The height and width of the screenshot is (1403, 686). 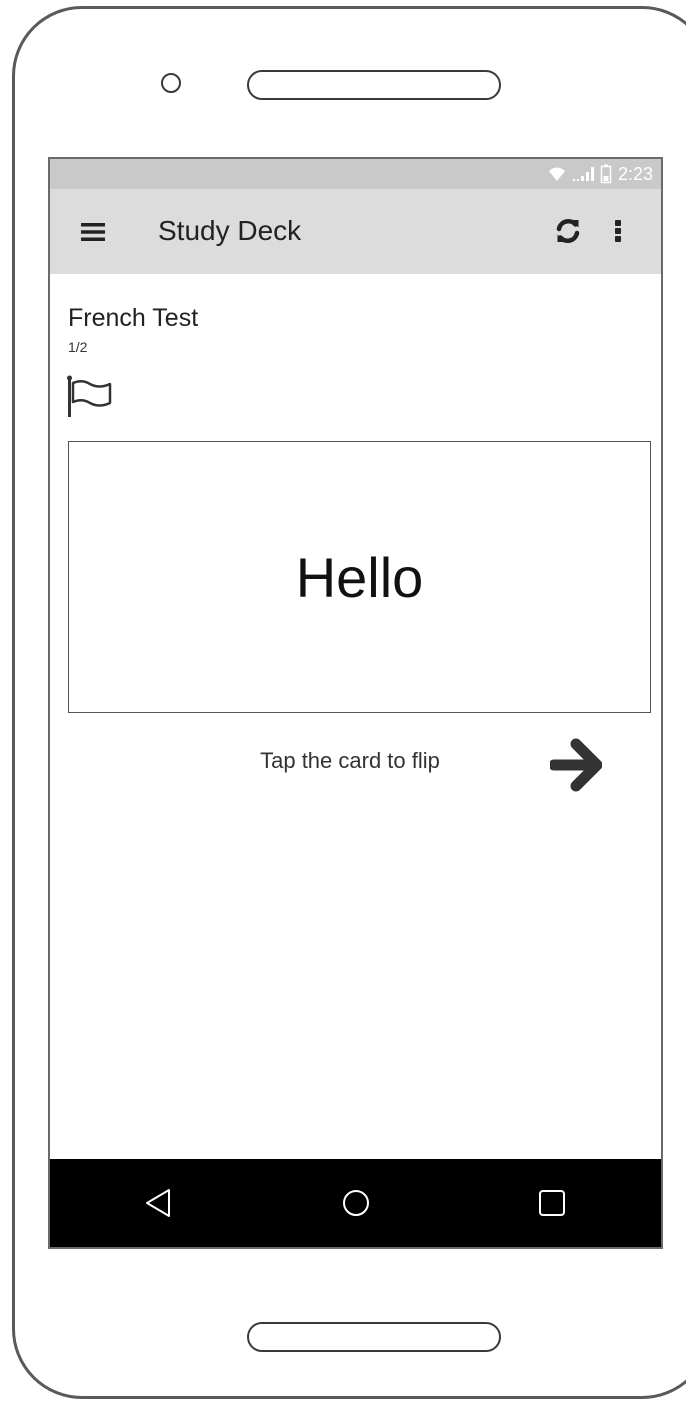 I want to click on arrow-right-icon, so click(x=576, y=765).